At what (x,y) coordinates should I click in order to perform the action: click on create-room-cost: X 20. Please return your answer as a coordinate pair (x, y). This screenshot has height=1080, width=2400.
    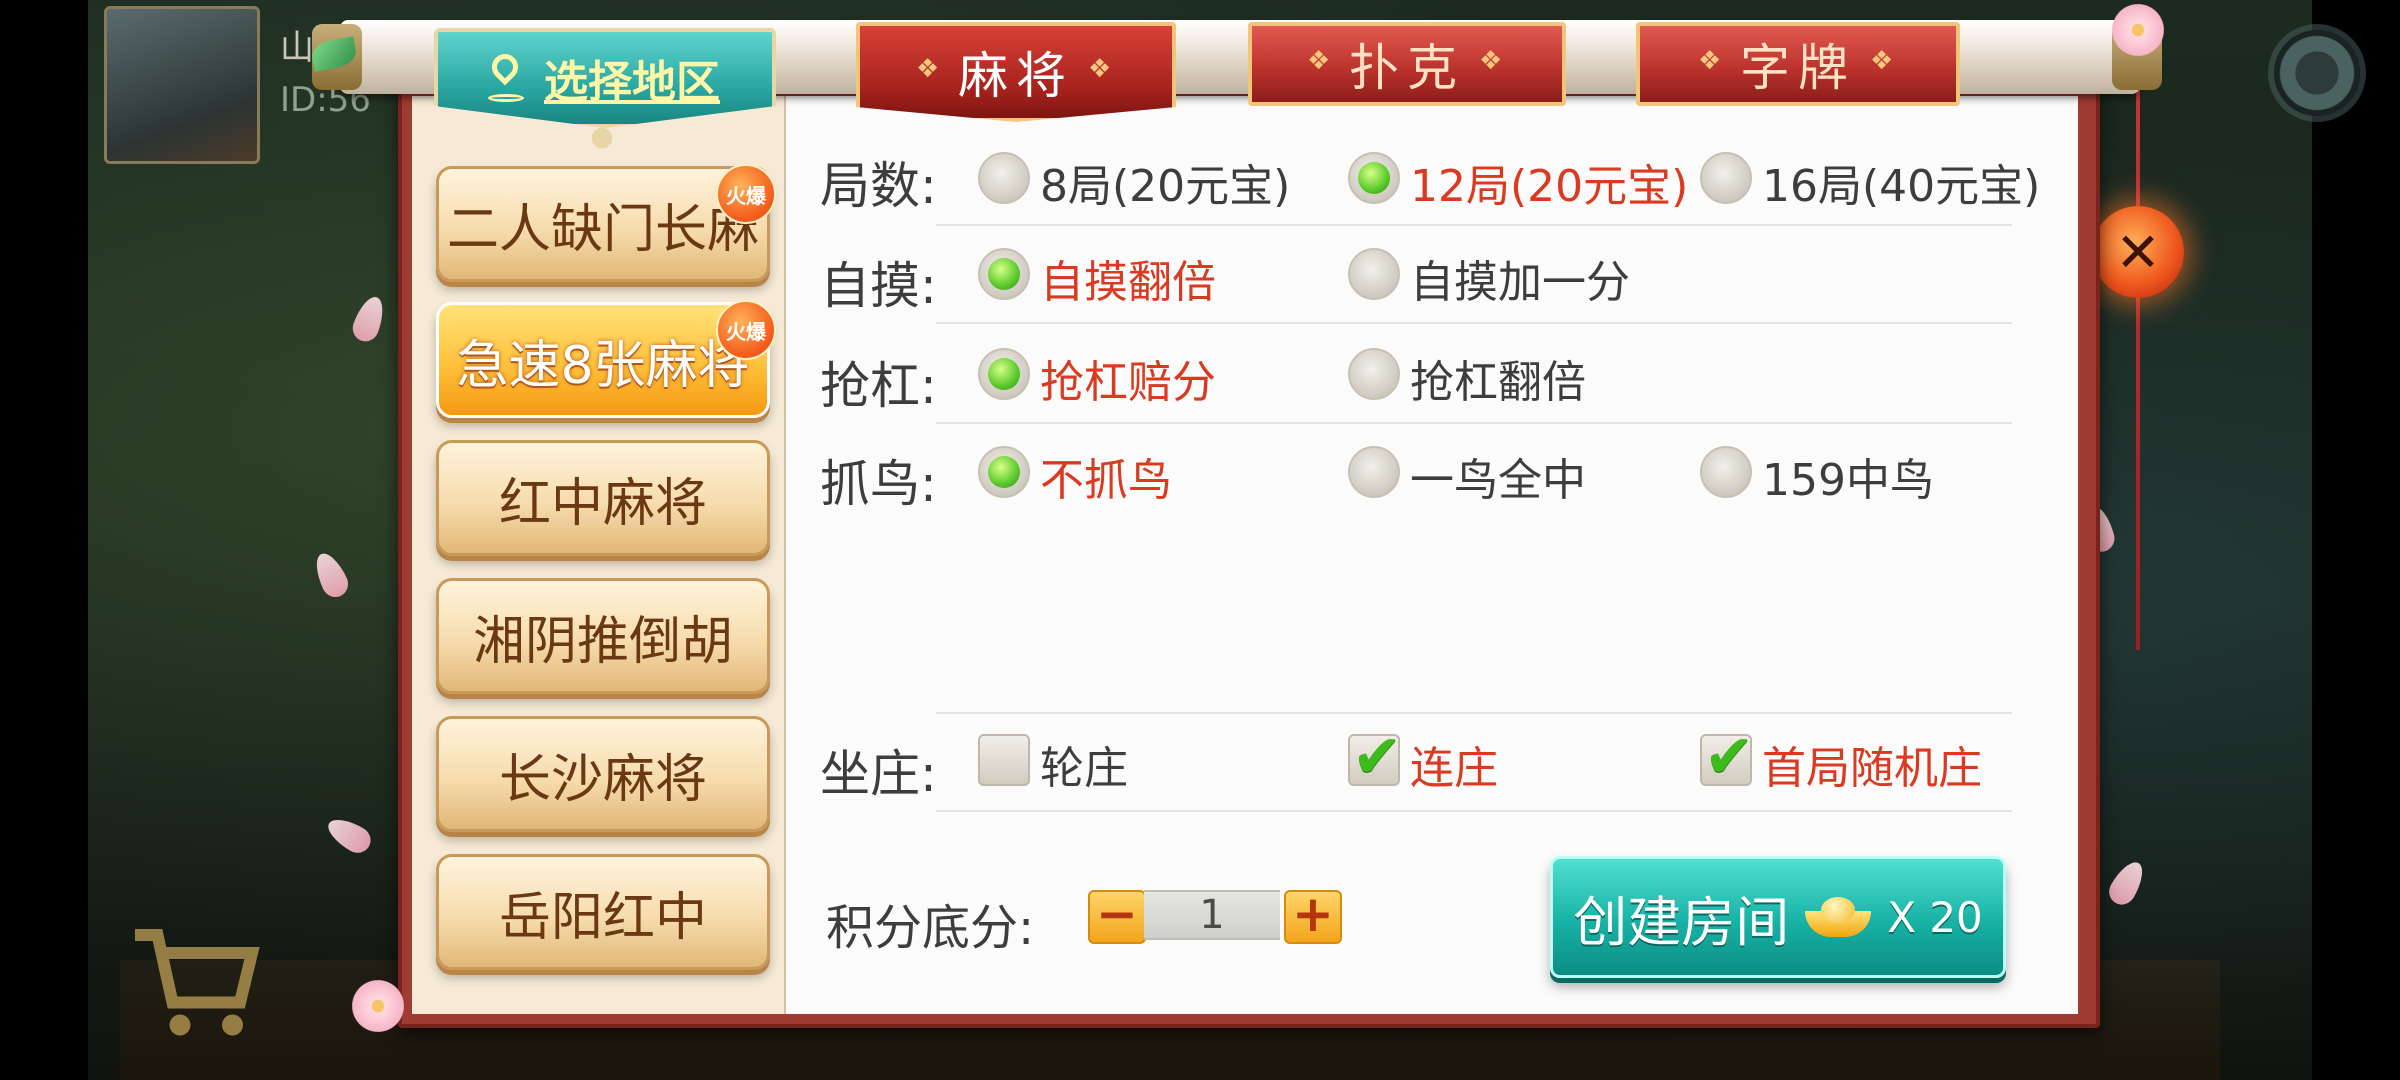
    Looking at the image, I should click on (1935, 917).